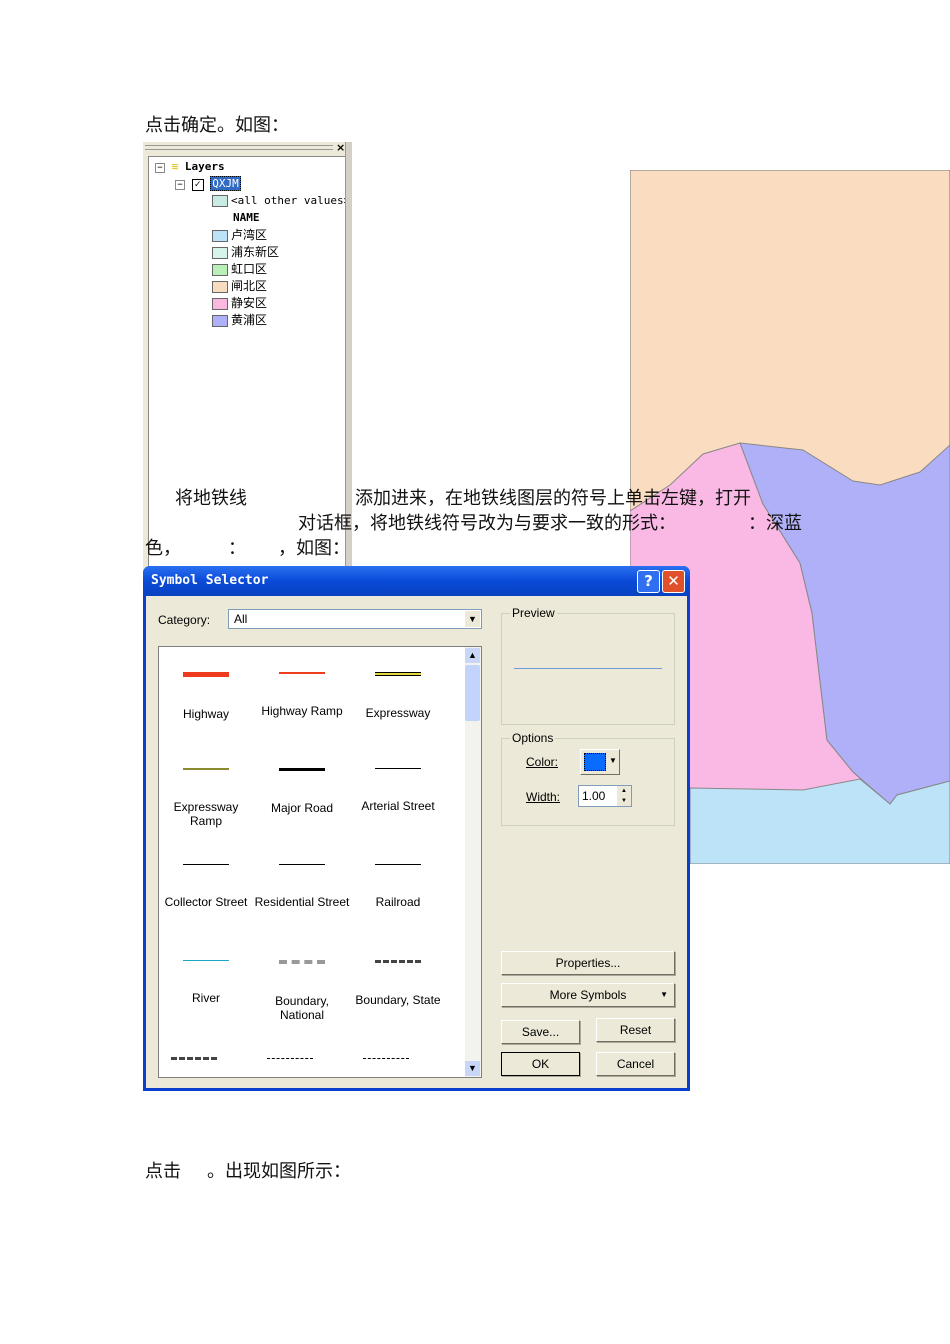  I want to click on body-text: 对话框，将地铁线符号改为与要求一致的形式：, so click(487, 523).